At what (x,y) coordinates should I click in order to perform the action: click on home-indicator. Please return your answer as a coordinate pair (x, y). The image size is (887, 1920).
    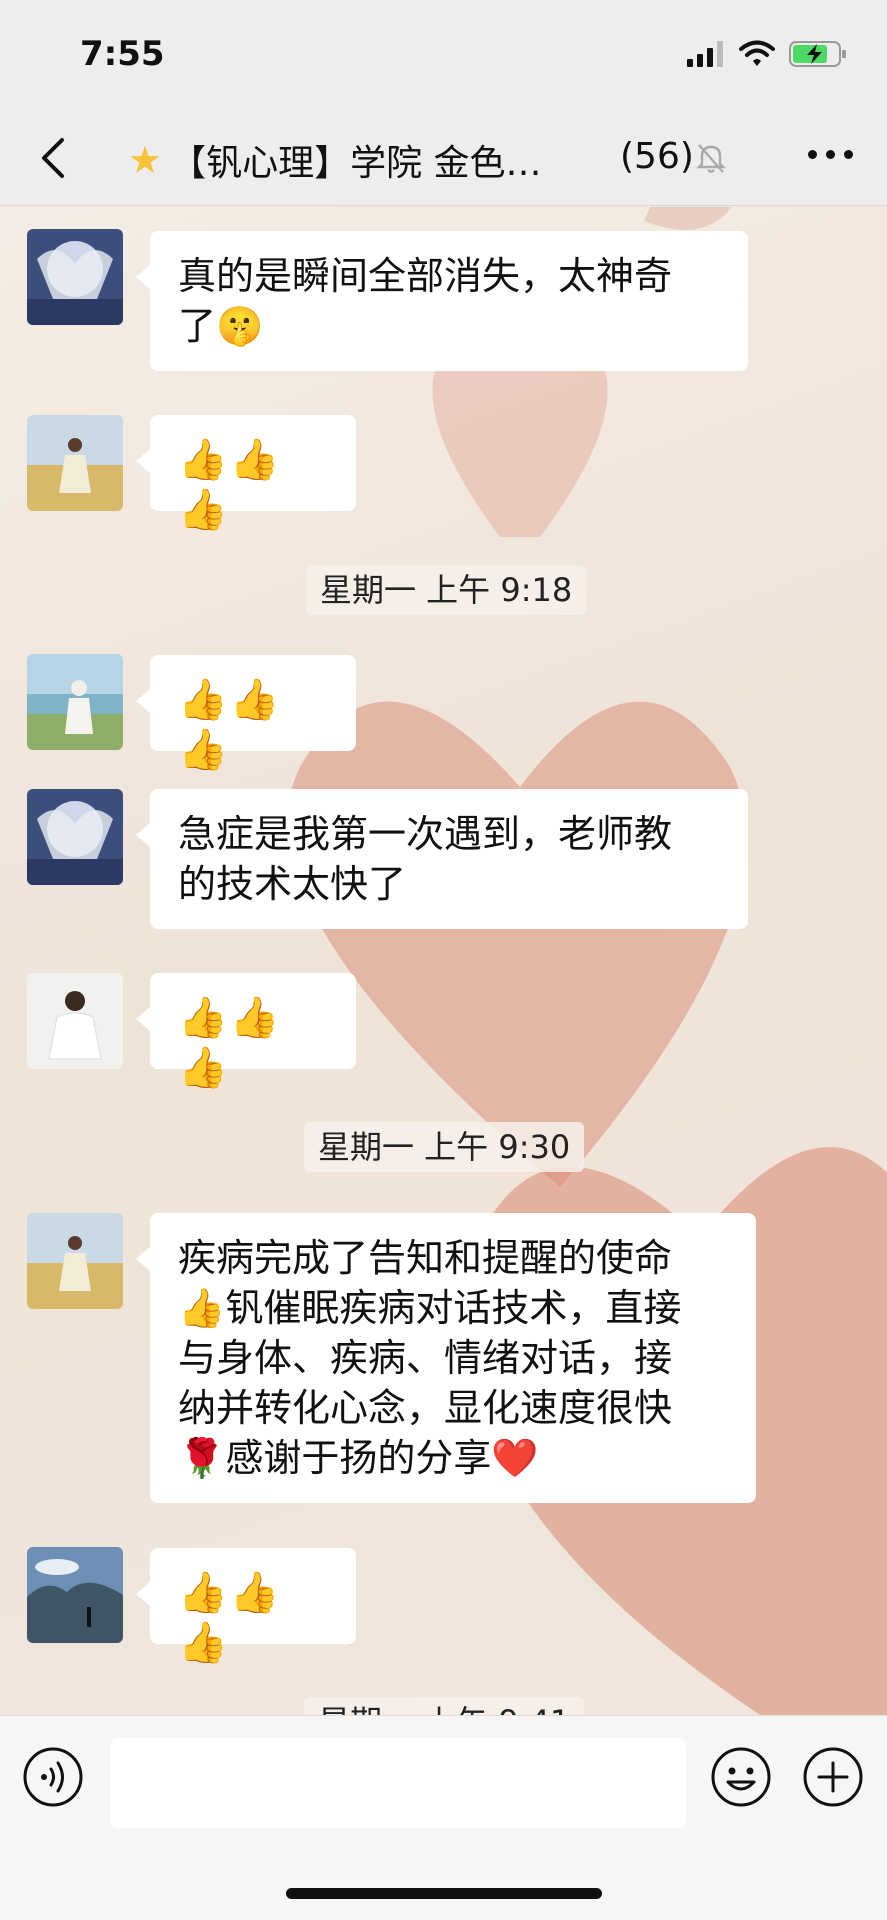
    Looking at the image, I should click on (444, 1893).